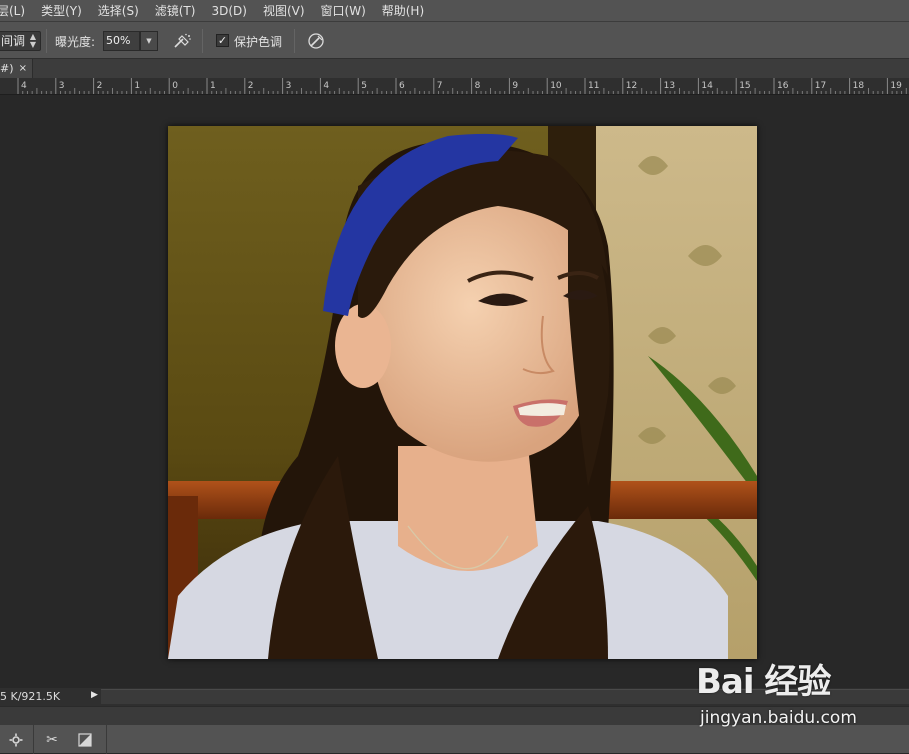 This screenshot has width=909, height=754. I want to click on horizontal-ruler: 4 3 2 1 0 1 2 3 4 5 6 7 8 9 10 11 12 13 14 15 16 17 18 19, so click(454, 86).